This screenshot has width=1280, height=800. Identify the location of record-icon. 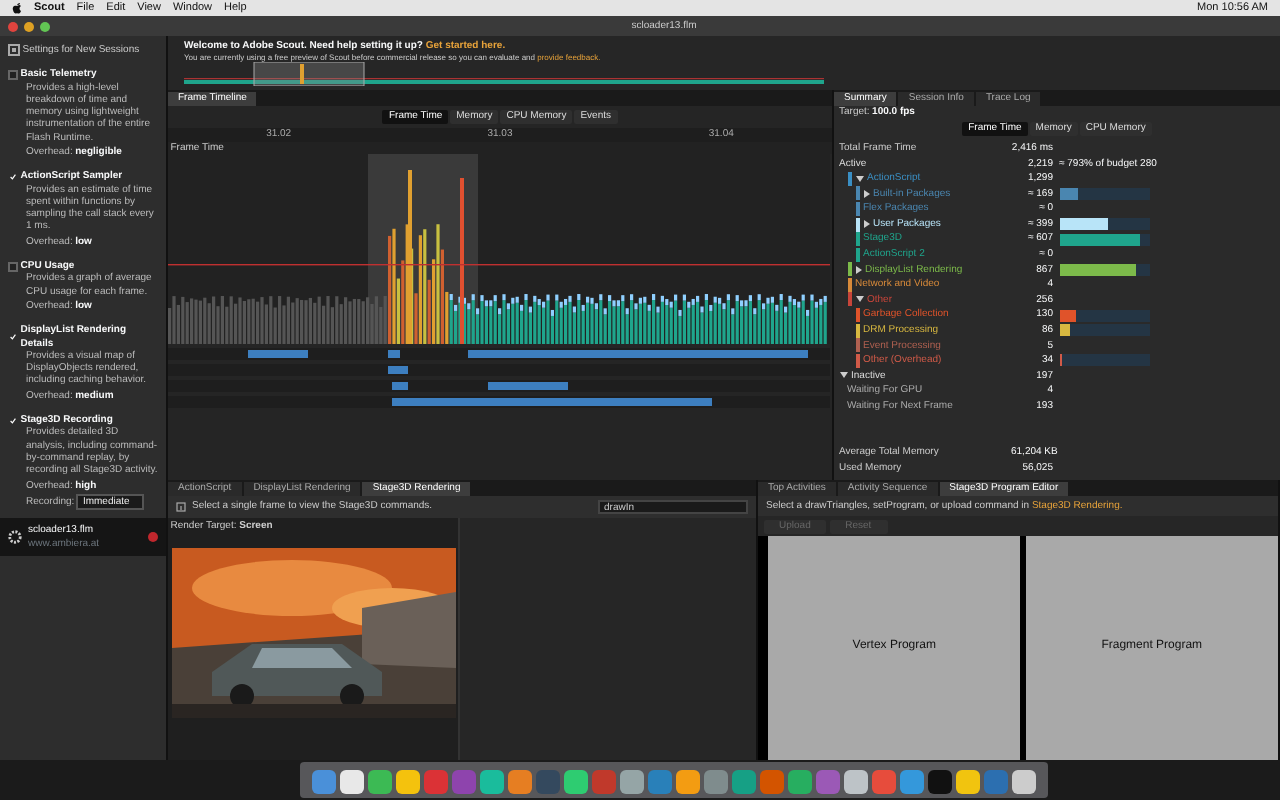
(153, 537).